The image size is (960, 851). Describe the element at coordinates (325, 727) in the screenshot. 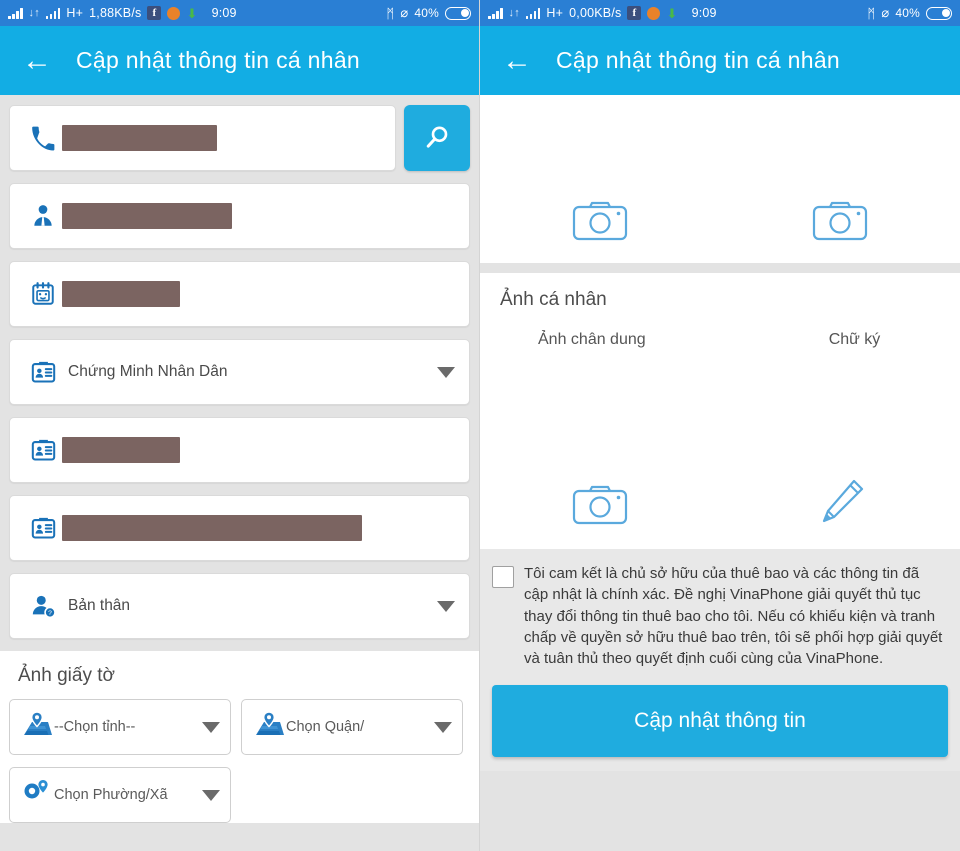

I see `district-label: Chọn Quận/` at that location.